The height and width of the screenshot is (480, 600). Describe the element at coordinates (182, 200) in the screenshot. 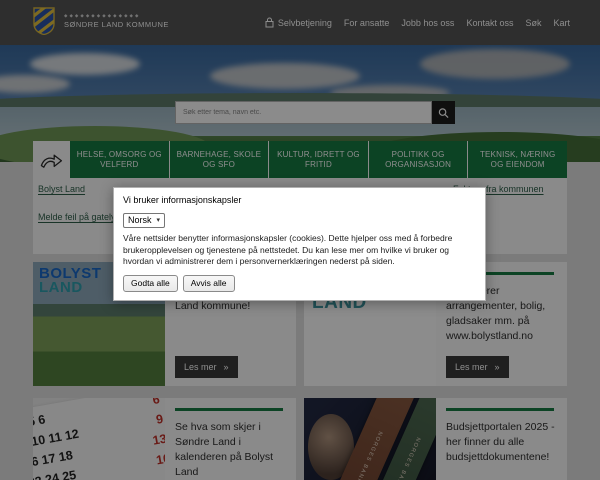

I see `cookie-dialog-title: Vi bruker informasjonskapsler` at that location.